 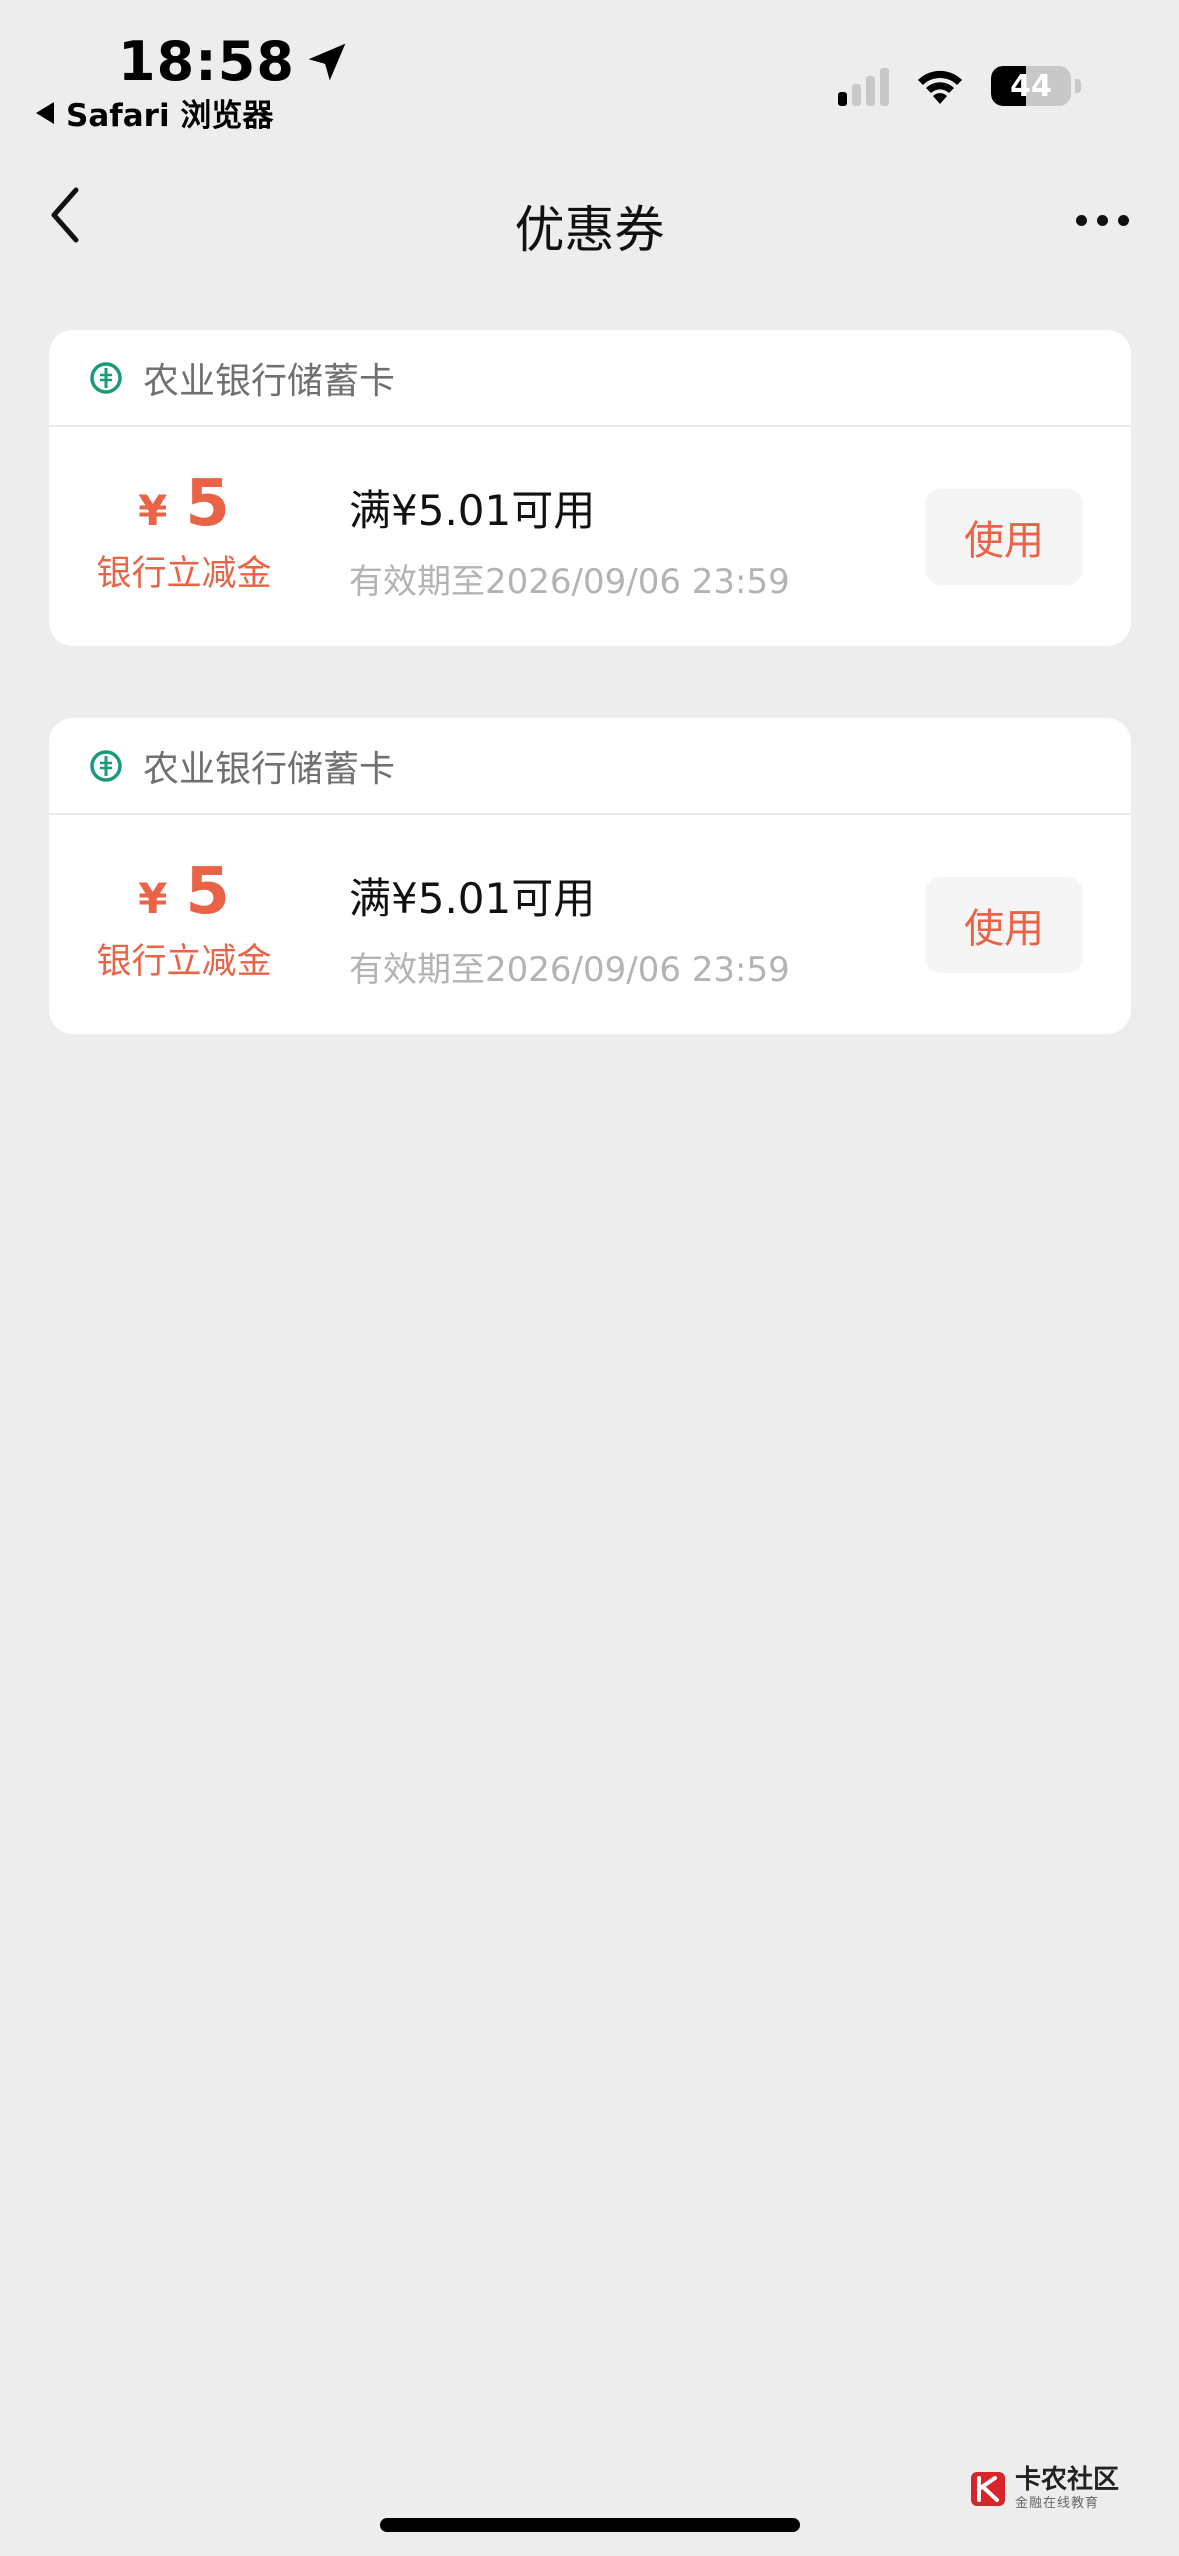 I want to click on battery-tip, so click(x=1078, y=86).